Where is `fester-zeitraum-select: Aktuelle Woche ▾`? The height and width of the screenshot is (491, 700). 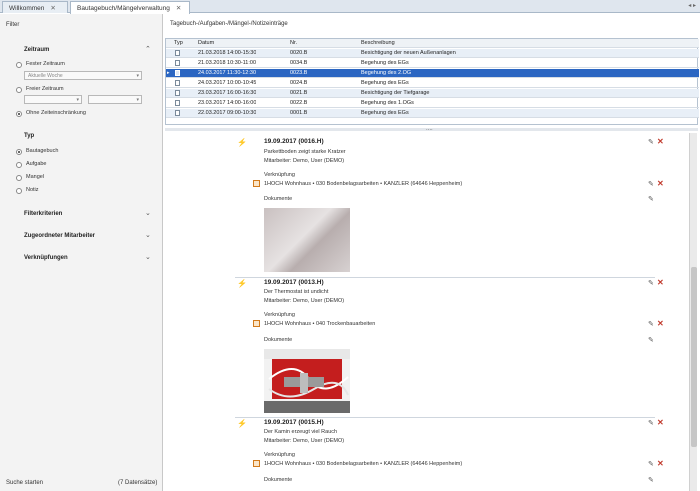 fester-zeitraum-select: Aktuelle Woche ▾ is located at coordinates (83, 75).